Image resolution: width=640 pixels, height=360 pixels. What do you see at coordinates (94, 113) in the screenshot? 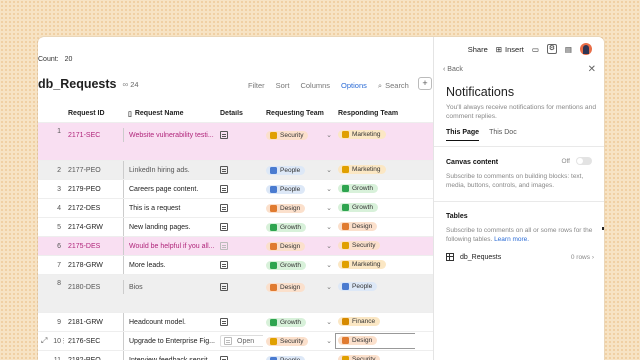
I see `col-header-request-id: Request ID` at bounding box center [94, 113].